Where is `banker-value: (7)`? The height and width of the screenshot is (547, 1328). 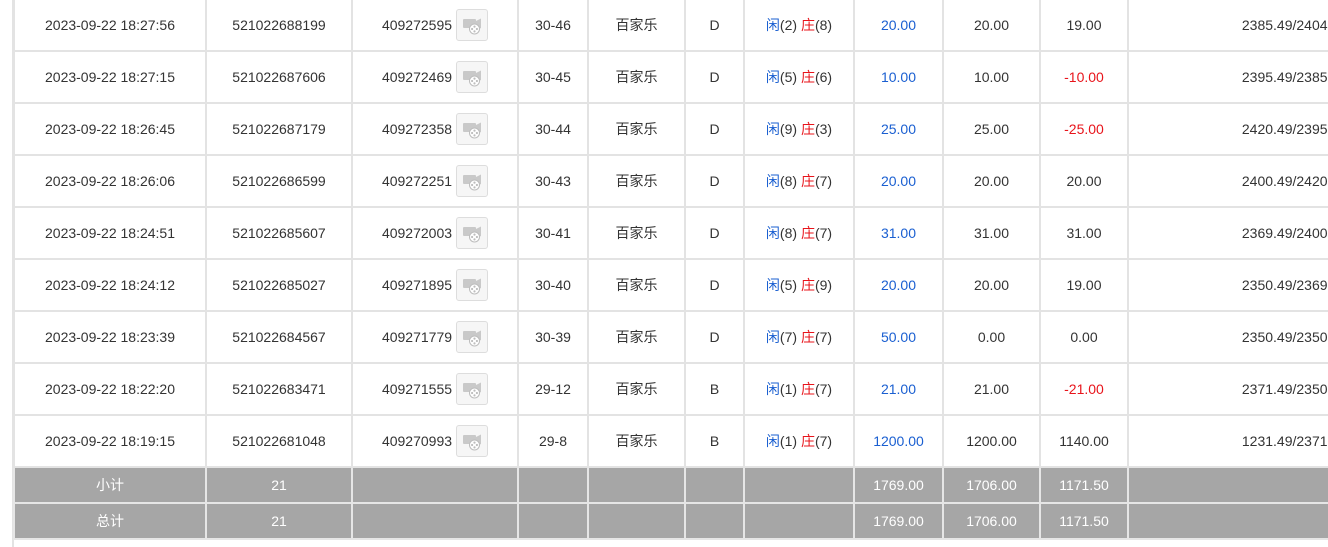
banker-value: (7) is located at coordinates (823, 389).